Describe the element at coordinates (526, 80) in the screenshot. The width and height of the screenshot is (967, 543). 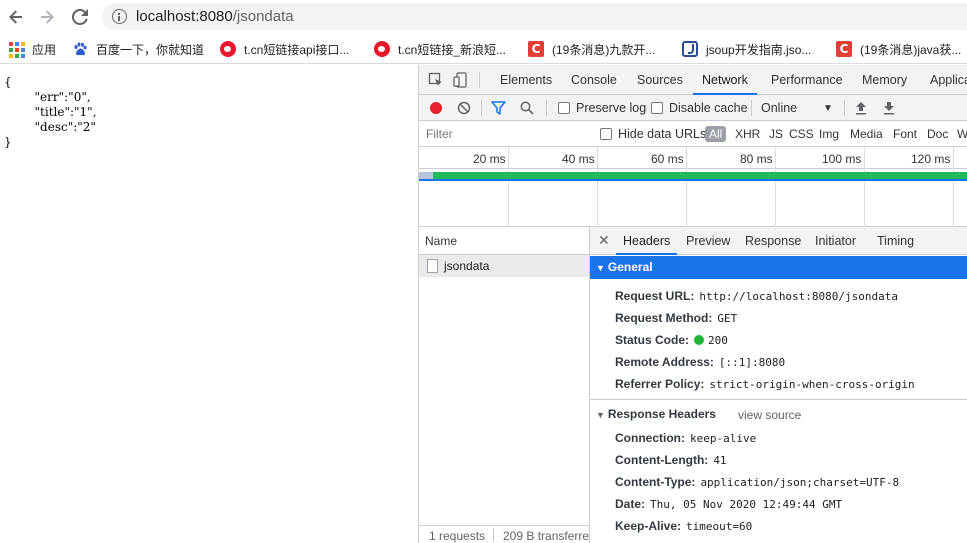
I see `tab-elements: Elements` at that location.